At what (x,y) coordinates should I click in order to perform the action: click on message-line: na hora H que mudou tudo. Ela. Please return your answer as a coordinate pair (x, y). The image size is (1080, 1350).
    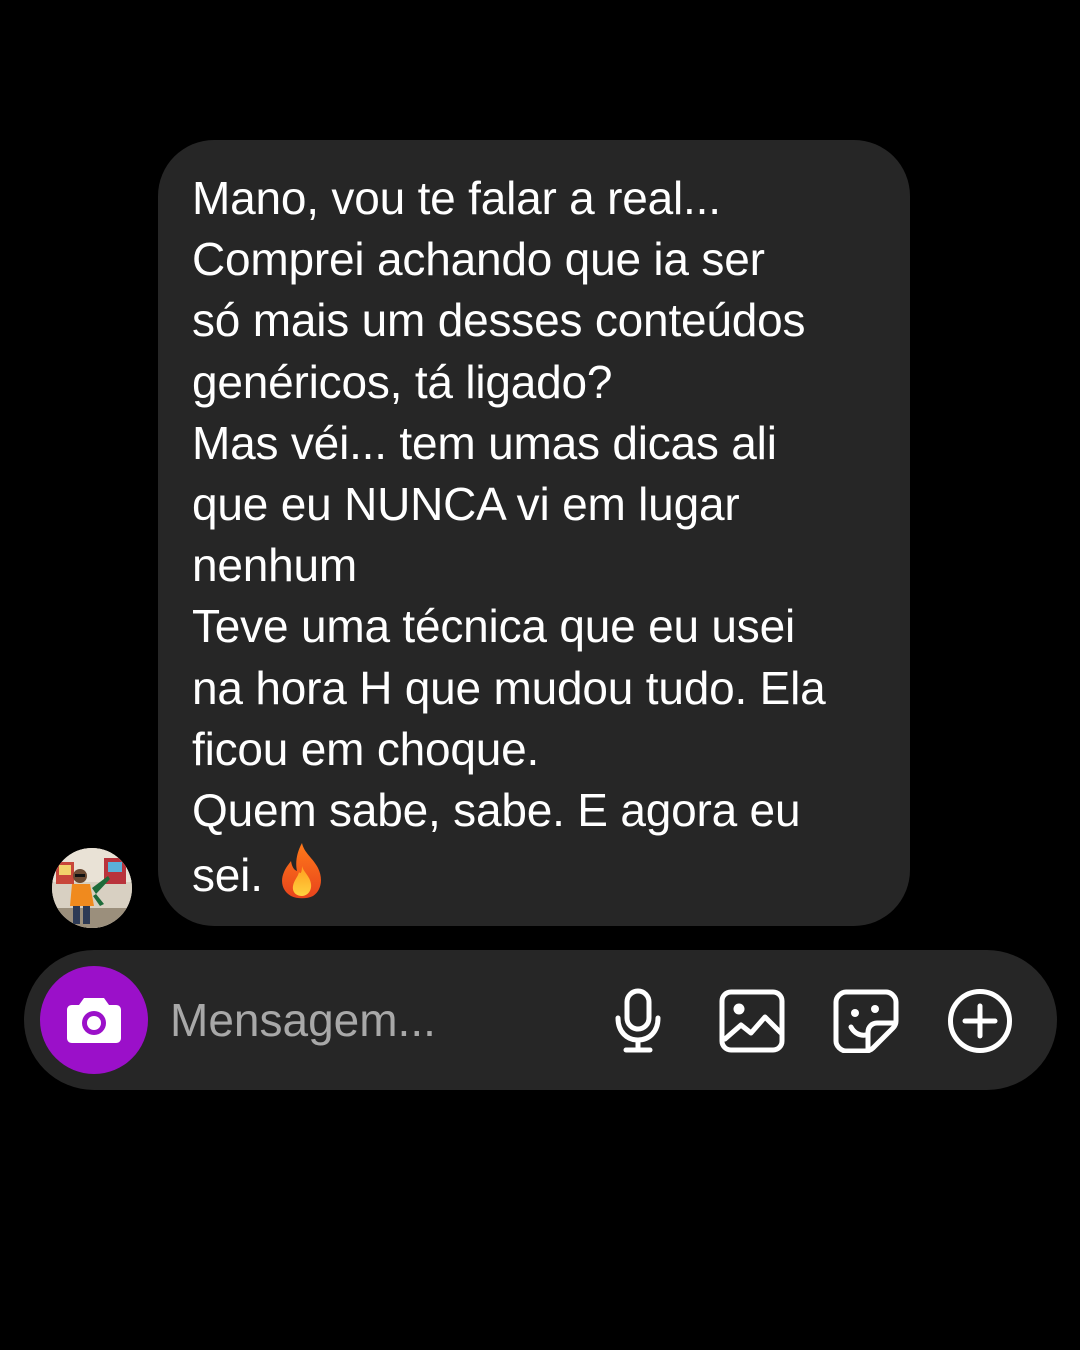
    Looking at the image, I should click on (509, 687).